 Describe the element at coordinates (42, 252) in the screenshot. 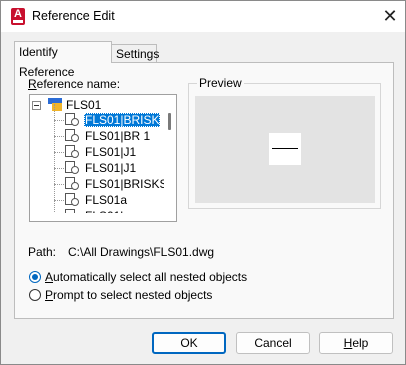

I see `path-label: Path:` at that location.